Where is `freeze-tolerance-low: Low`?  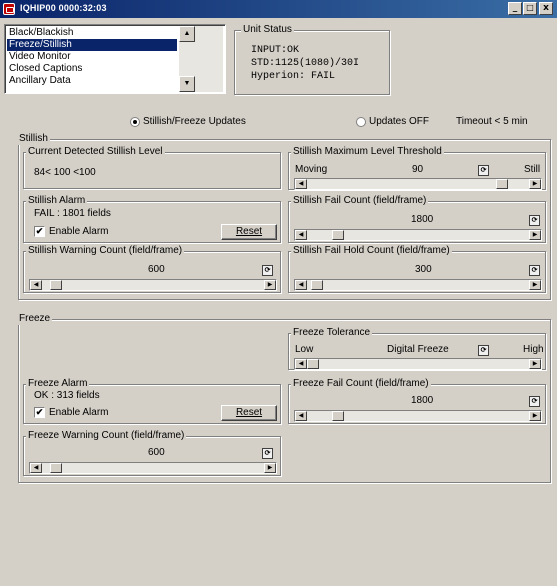
freeze-tolerance-low: Low is located at coordinates (304, 349).